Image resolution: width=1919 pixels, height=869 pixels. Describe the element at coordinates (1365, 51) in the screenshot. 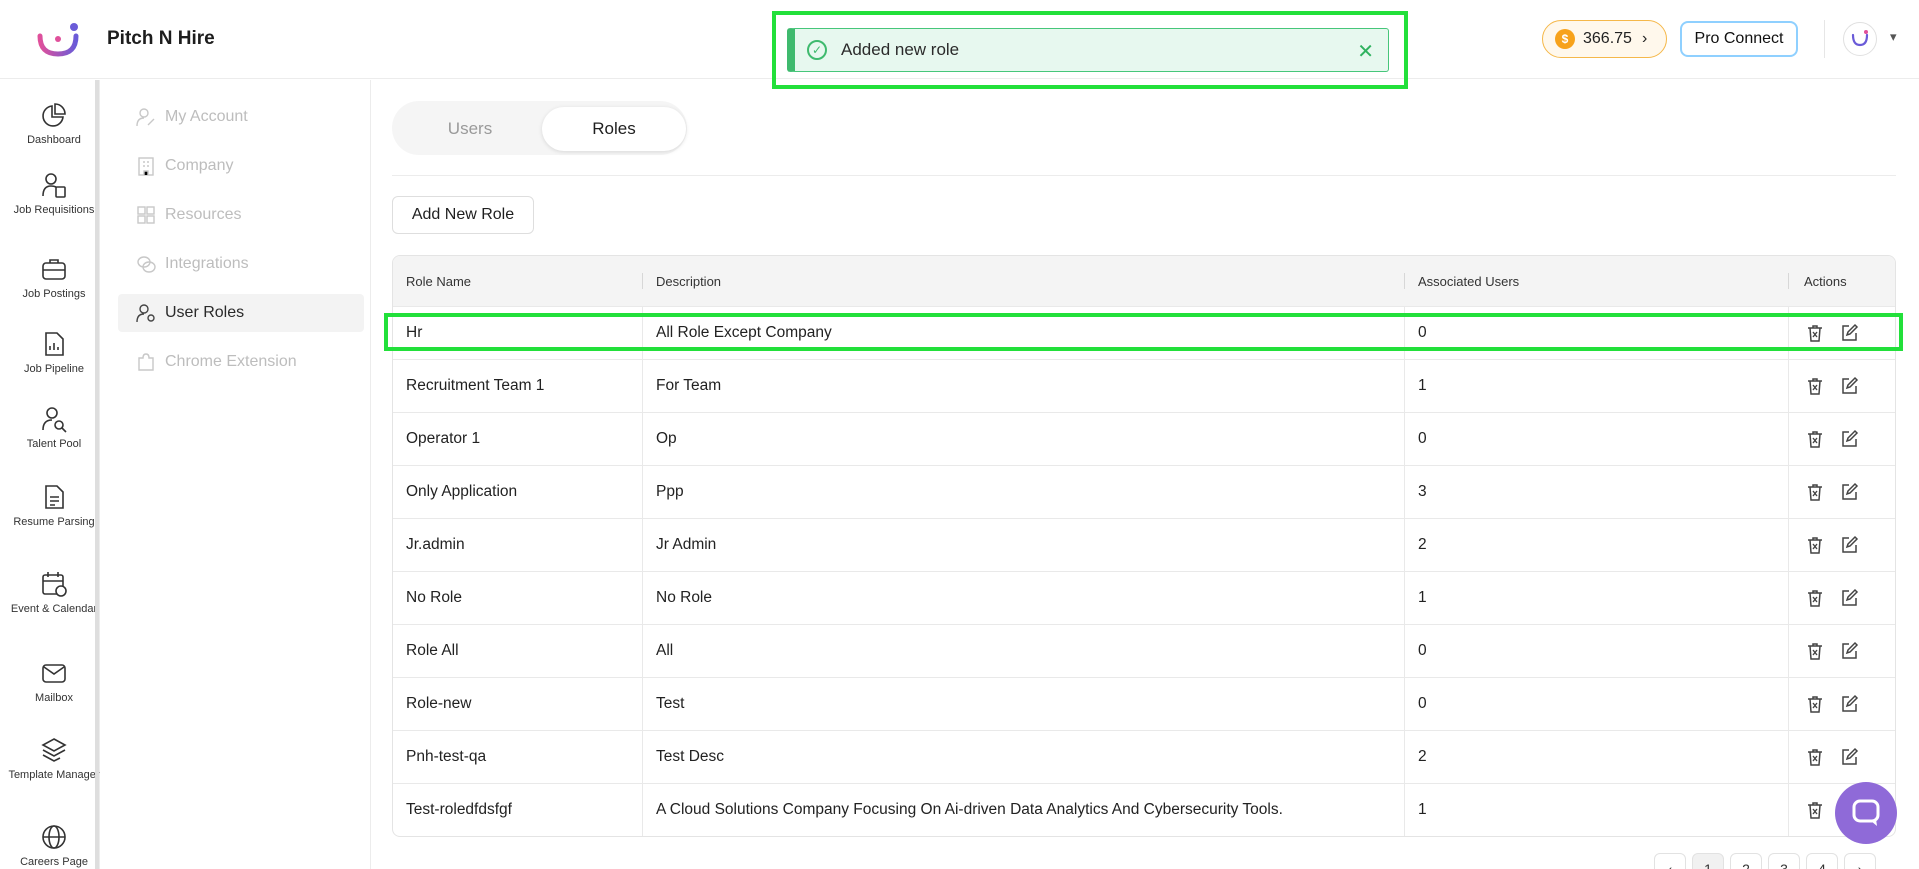

I see `close-icon: ✕` at that location.